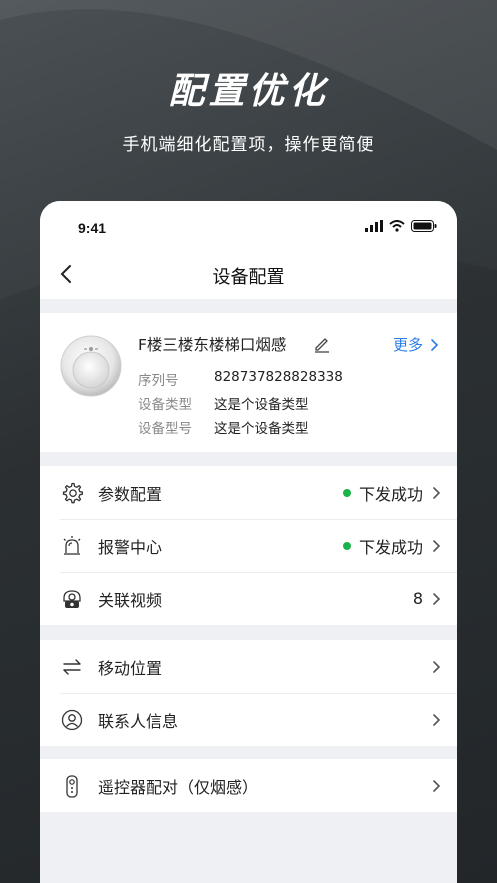 The width and height of the screenshot is (497, 883). Describe the element at coordinates (158, 381) in the screenshot. I see `serial-label: 序列号` at that location.